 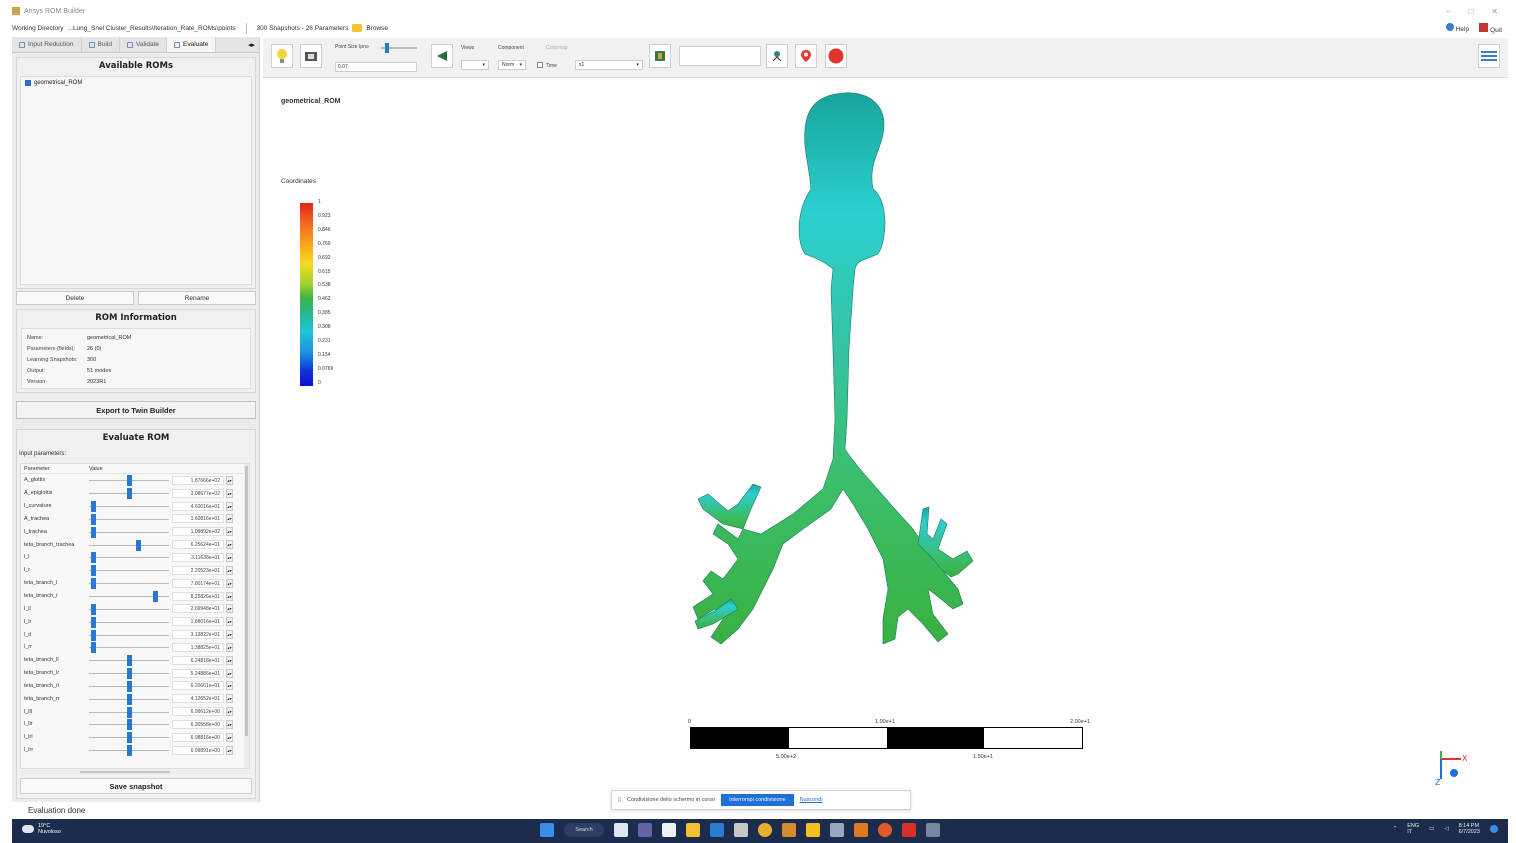 I want to click on location-button, so click(x=806, y=56).